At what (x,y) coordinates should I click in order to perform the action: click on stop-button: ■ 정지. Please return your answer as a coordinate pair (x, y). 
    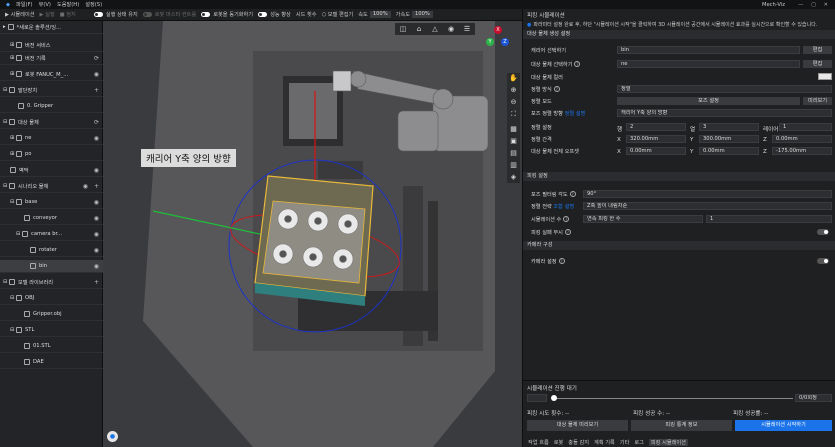
    Looking at the image, I should click on (68, 15).